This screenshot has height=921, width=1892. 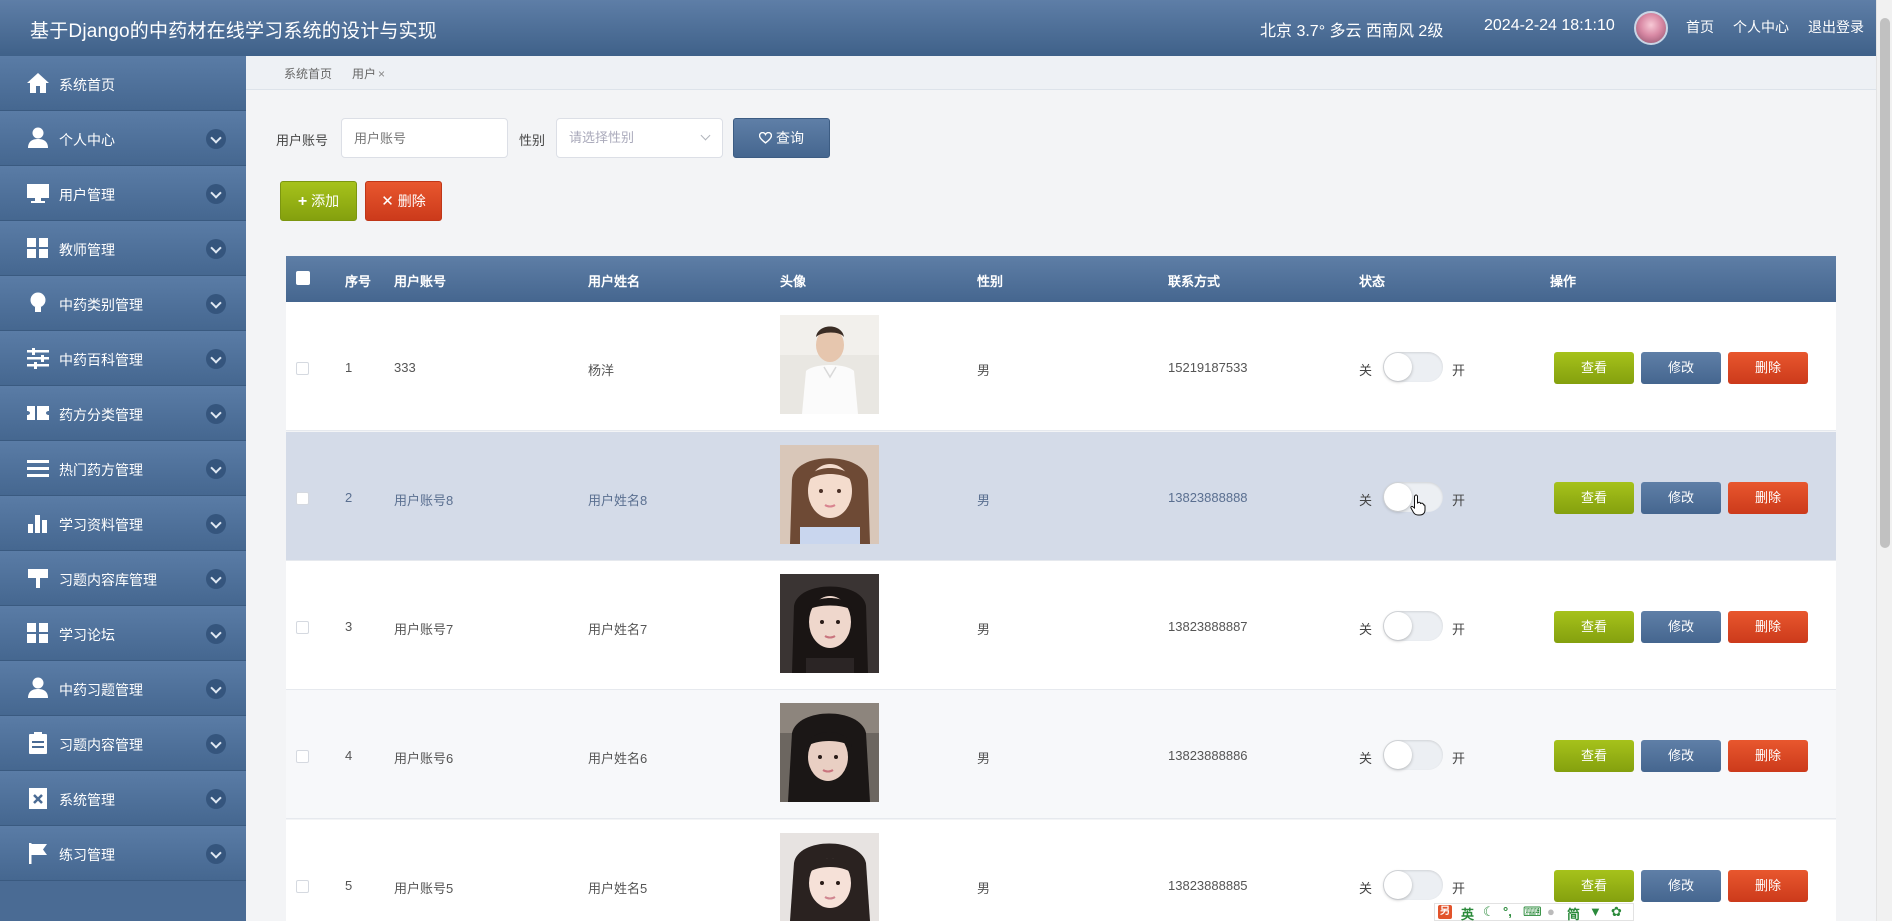 I want to click on keyboard-icon: ⌨, so click(x=1532, y=912).